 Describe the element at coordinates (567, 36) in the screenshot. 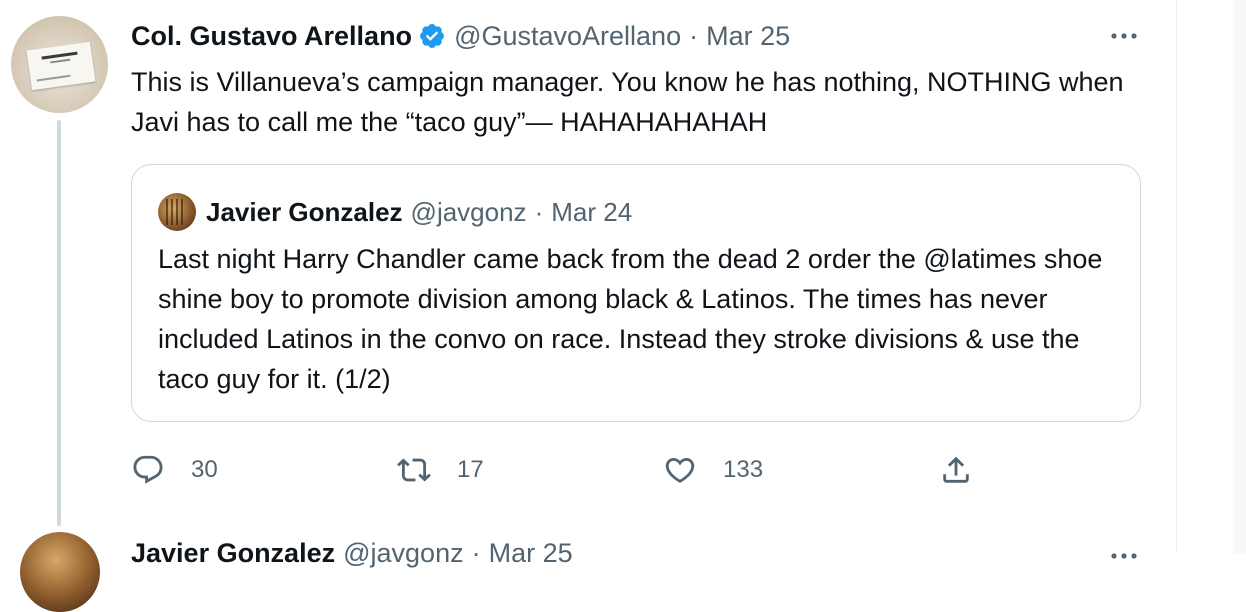

I see `author-handle: @GustavoArellano` at that location.